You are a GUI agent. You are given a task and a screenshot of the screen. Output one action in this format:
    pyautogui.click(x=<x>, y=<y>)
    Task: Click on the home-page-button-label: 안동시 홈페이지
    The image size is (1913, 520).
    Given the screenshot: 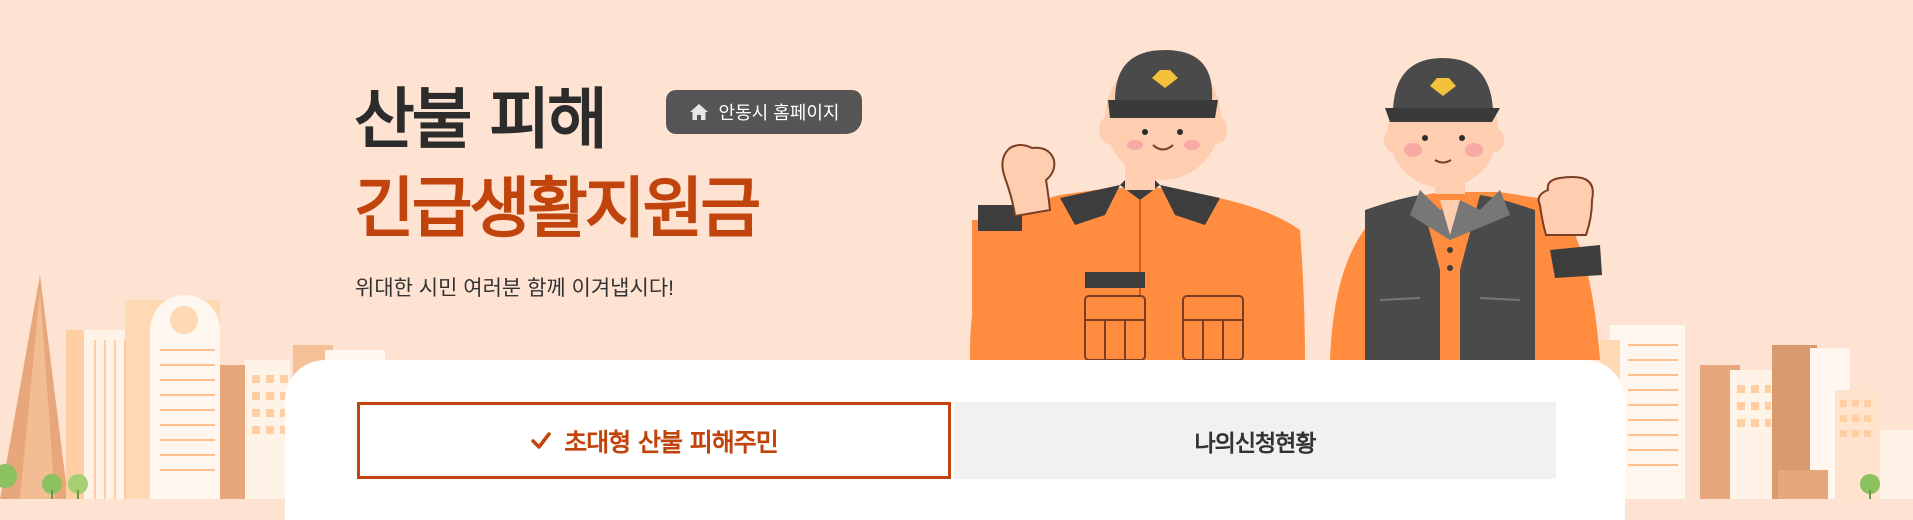 What is the action you would take?
    pyautogui.click(x=779, y=113)
    